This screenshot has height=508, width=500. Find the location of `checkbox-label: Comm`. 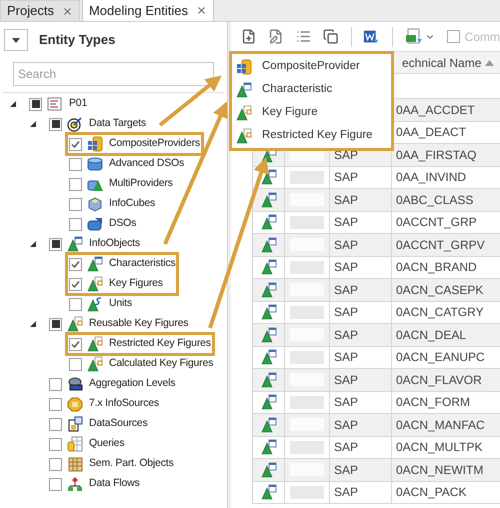

checkbox-label: Comm is located at coordinates (482, 37).